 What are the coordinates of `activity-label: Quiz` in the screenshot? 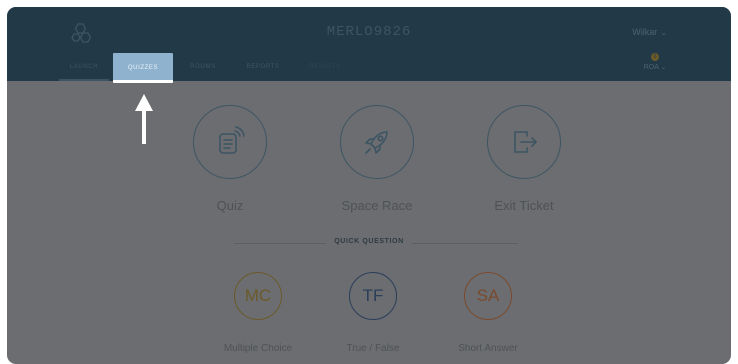 It's located at (230, 205).